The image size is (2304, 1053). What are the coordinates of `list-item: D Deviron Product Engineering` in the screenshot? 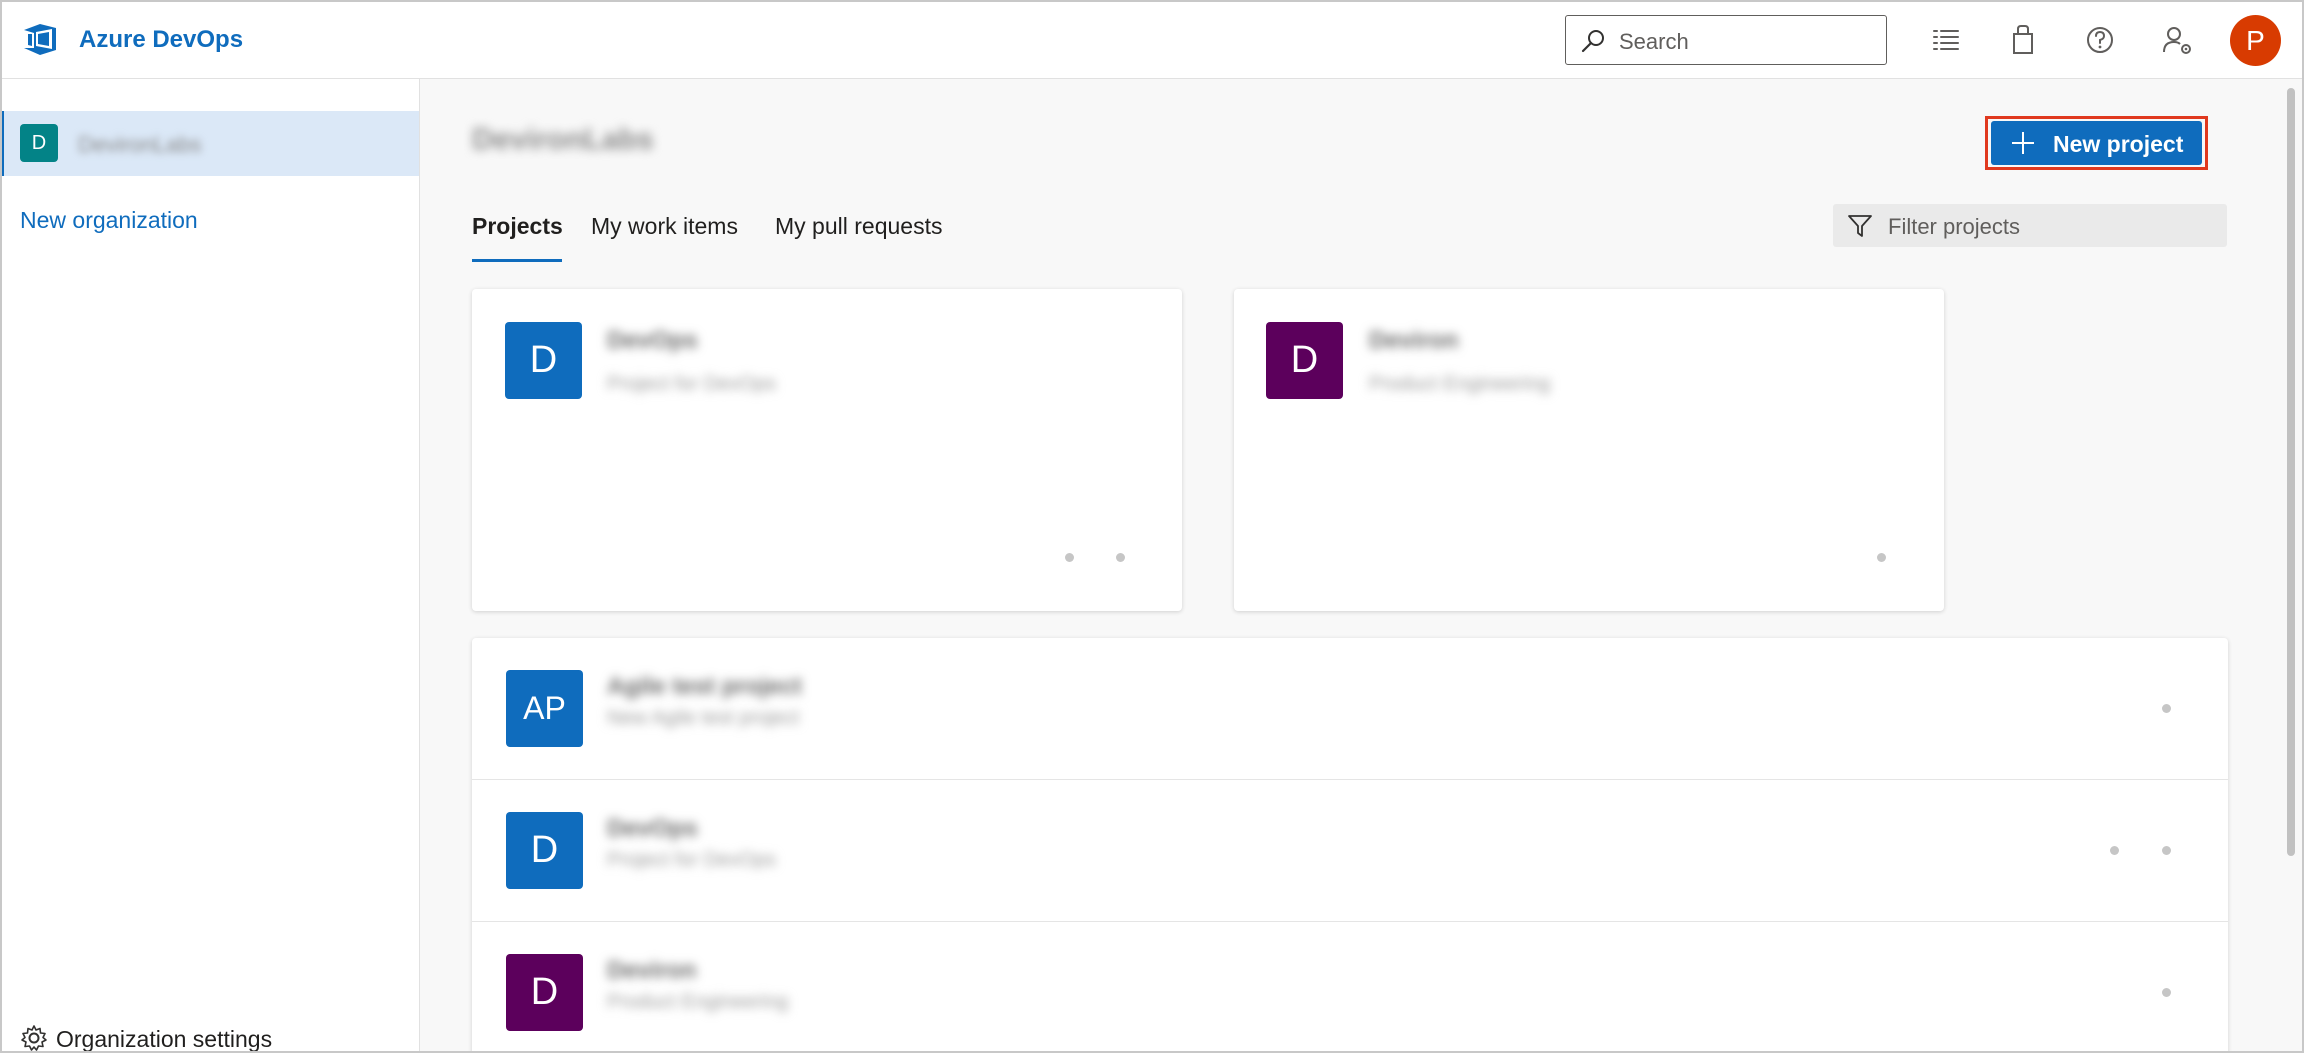 It's located at (1350, 987).